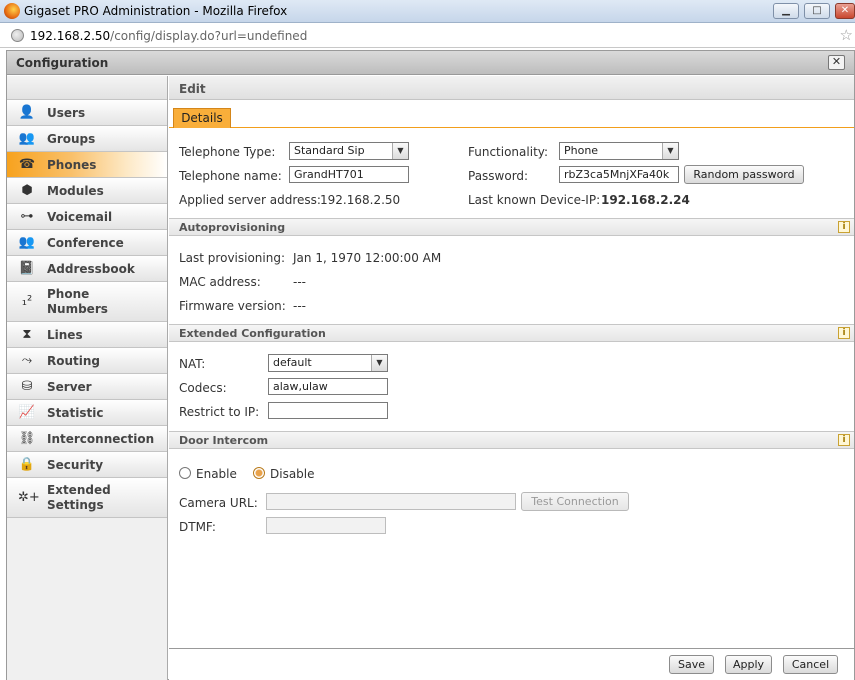 This screenshot has height=680, width=855. Describe the element at coordinates (87, 243) in the screenshot. I see `sidebar-item-conference: 👥 Conference` at that location.